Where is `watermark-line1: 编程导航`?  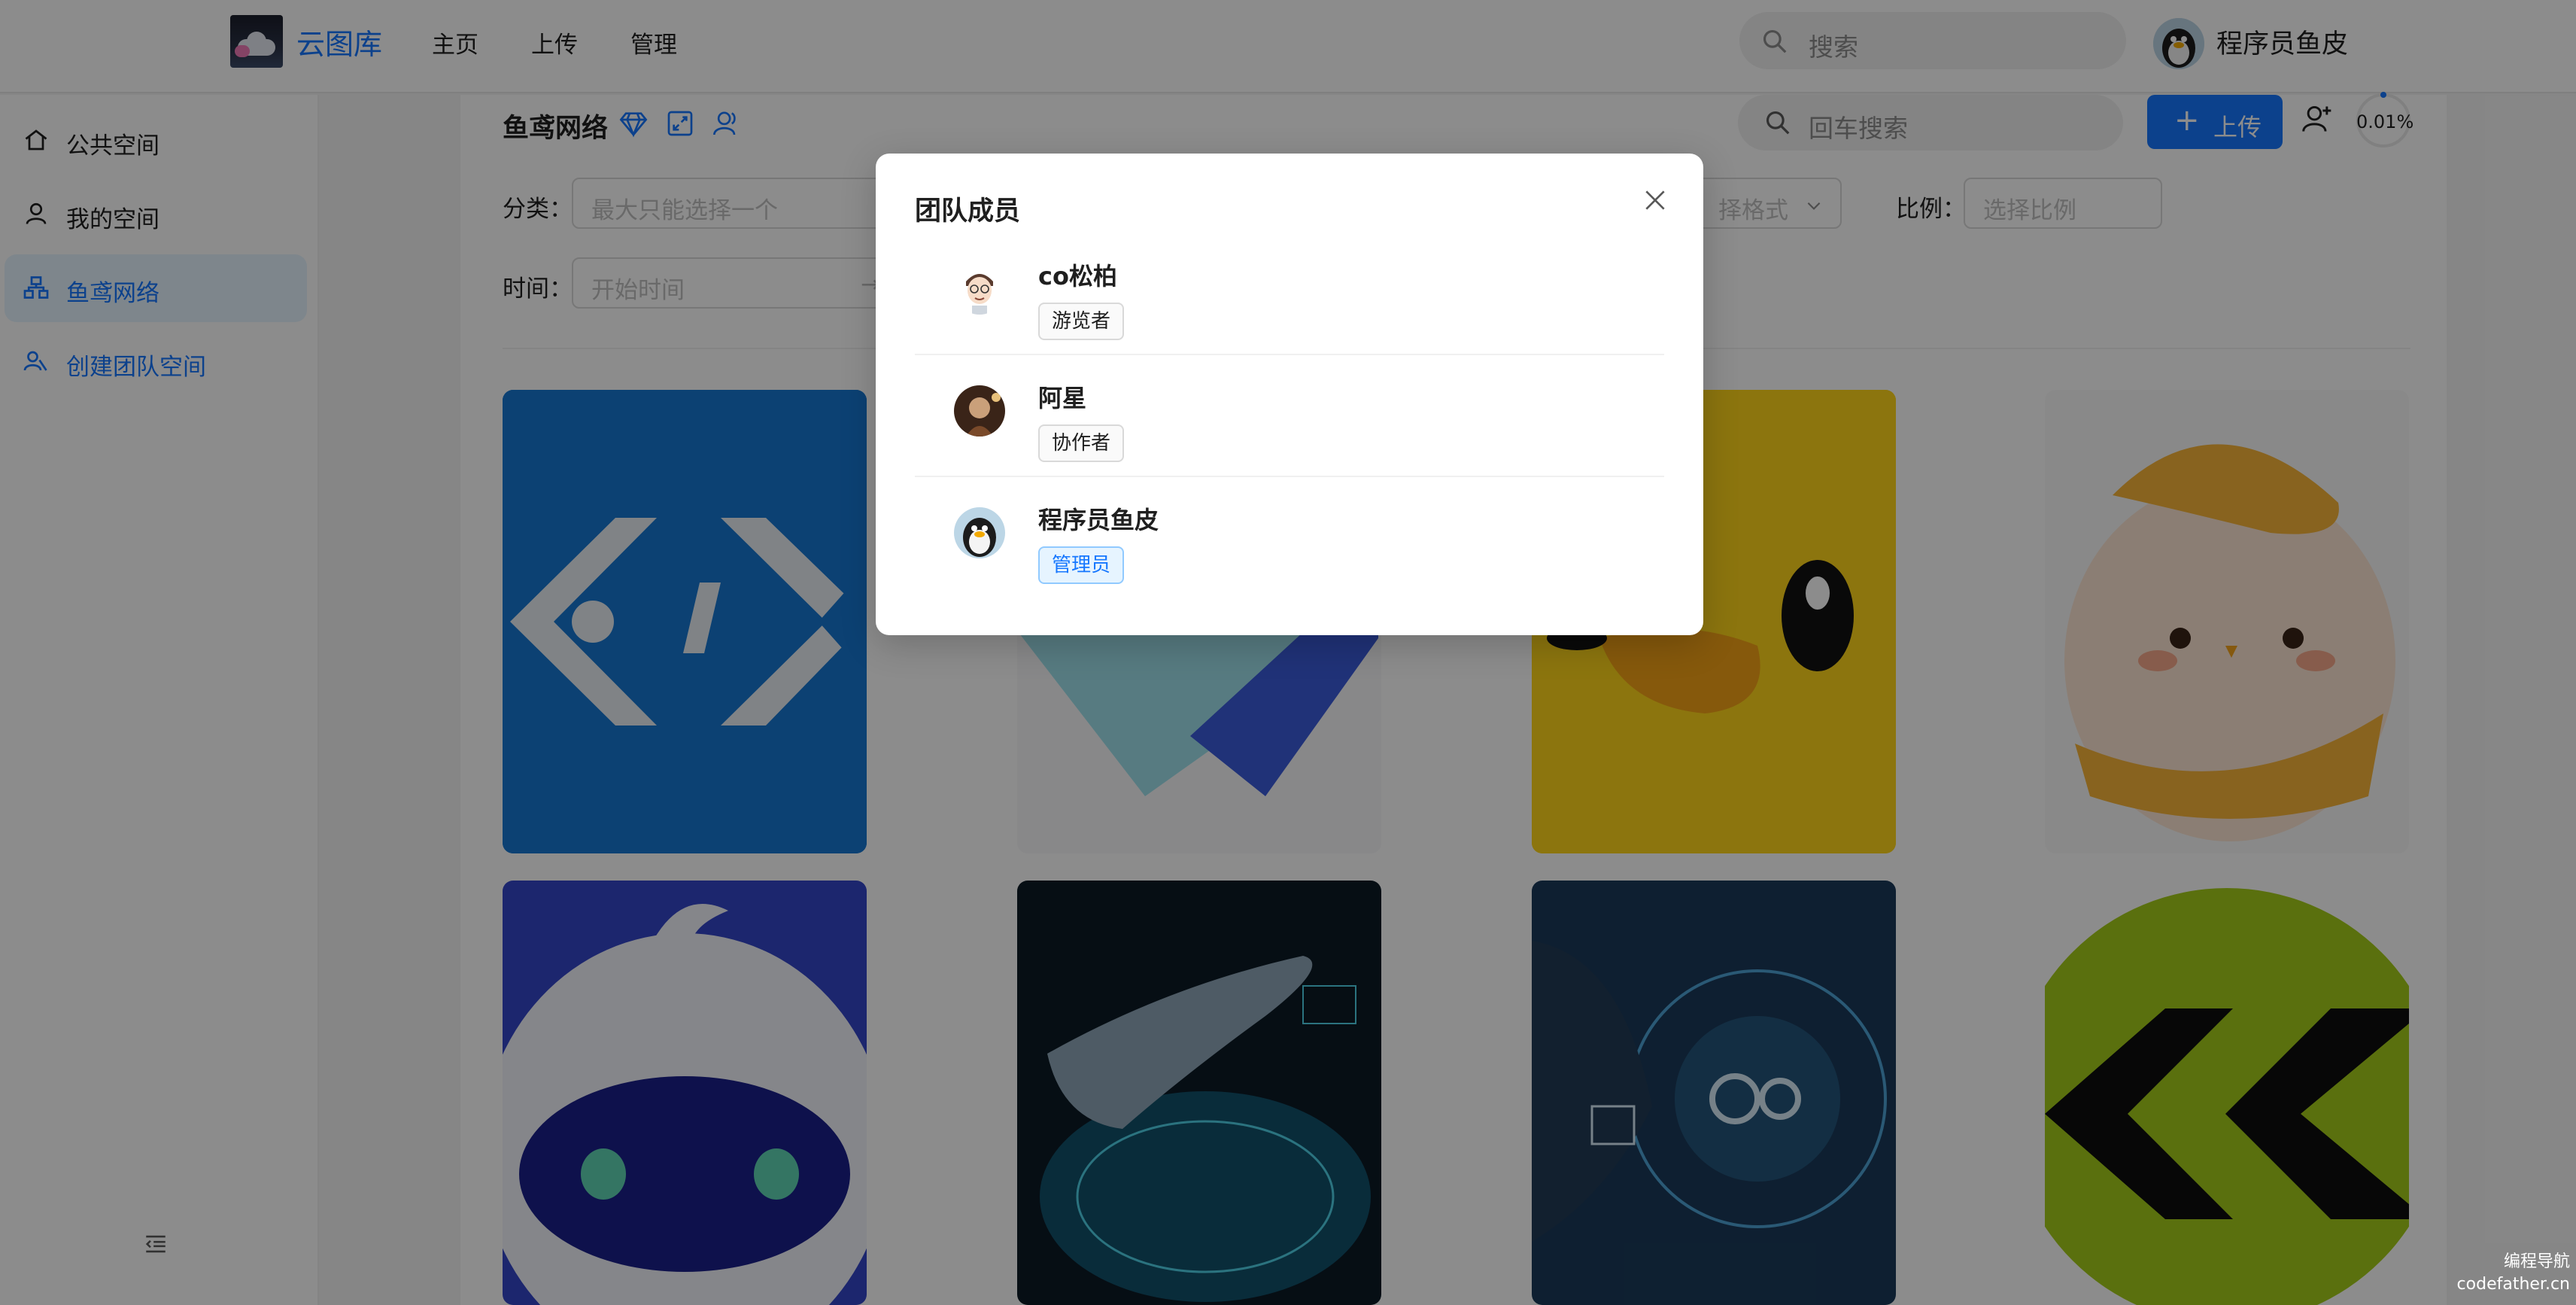 watermark-line1: 编程导航 is located at coordinates (2537, 1261).